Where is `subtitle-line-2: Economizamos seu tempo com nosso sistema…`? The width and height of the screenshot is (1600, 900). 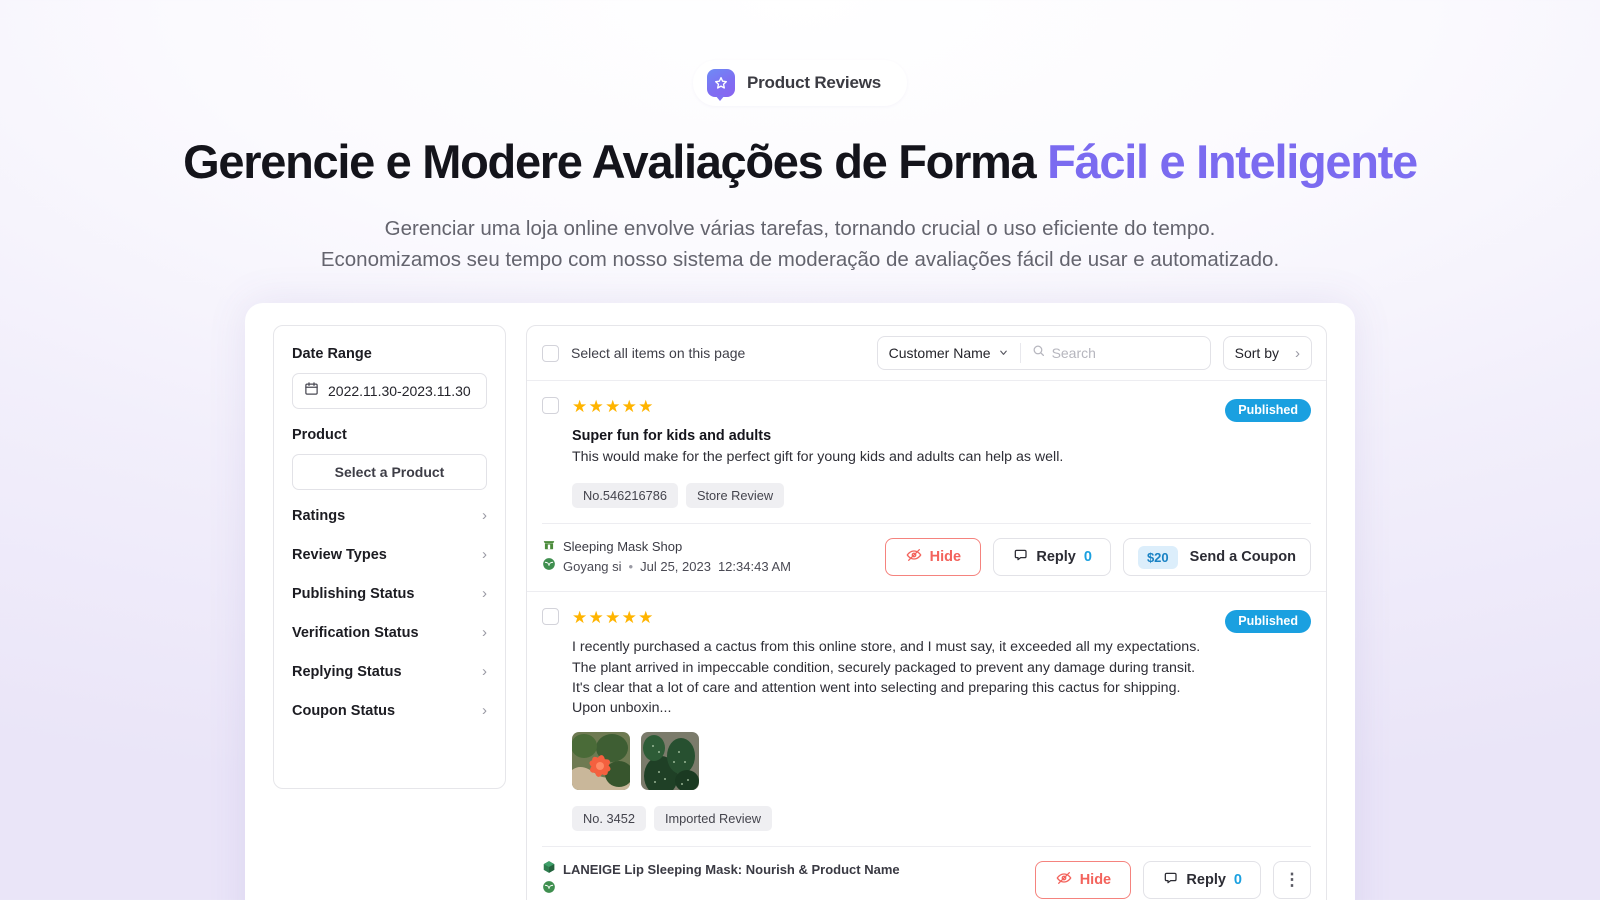 subtitle-line-2: Economizamos seu tempo com nosso sistema… is located at coordinates (800, 260).